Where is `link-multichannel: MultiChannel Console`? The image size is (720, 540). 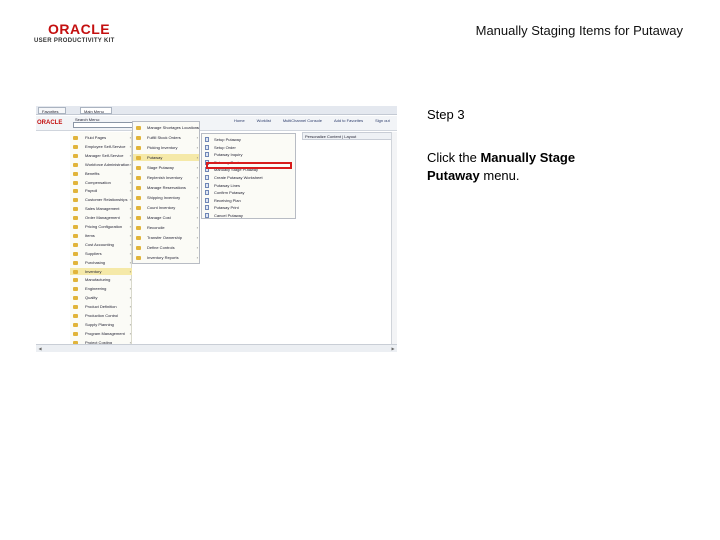
link-multichannel: MultiChannel Console is located at coordinates (302, 120).